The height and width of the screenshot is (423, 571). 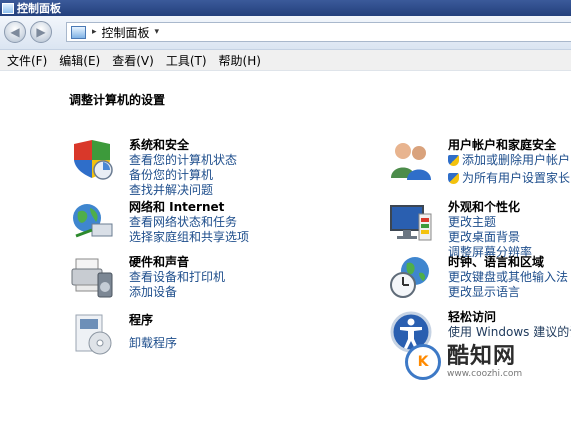 What do you see at coordinates (153, 343) in the screenshot?
I see `link-uninstall: 卸载程序` at bounding box center [153, 343].